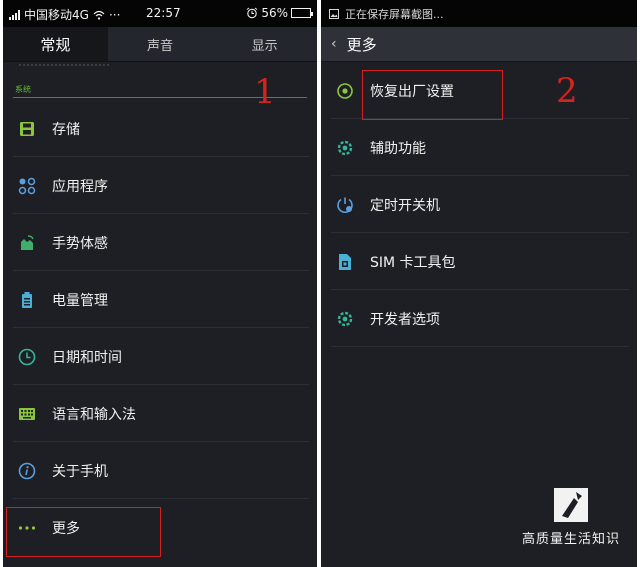 The height and width of the screenshot is (567, 640). What do you see at coordinates (398, 148) in the screenshot?
I see `item-label: 辅助功能` at bounding box center [398, 148].